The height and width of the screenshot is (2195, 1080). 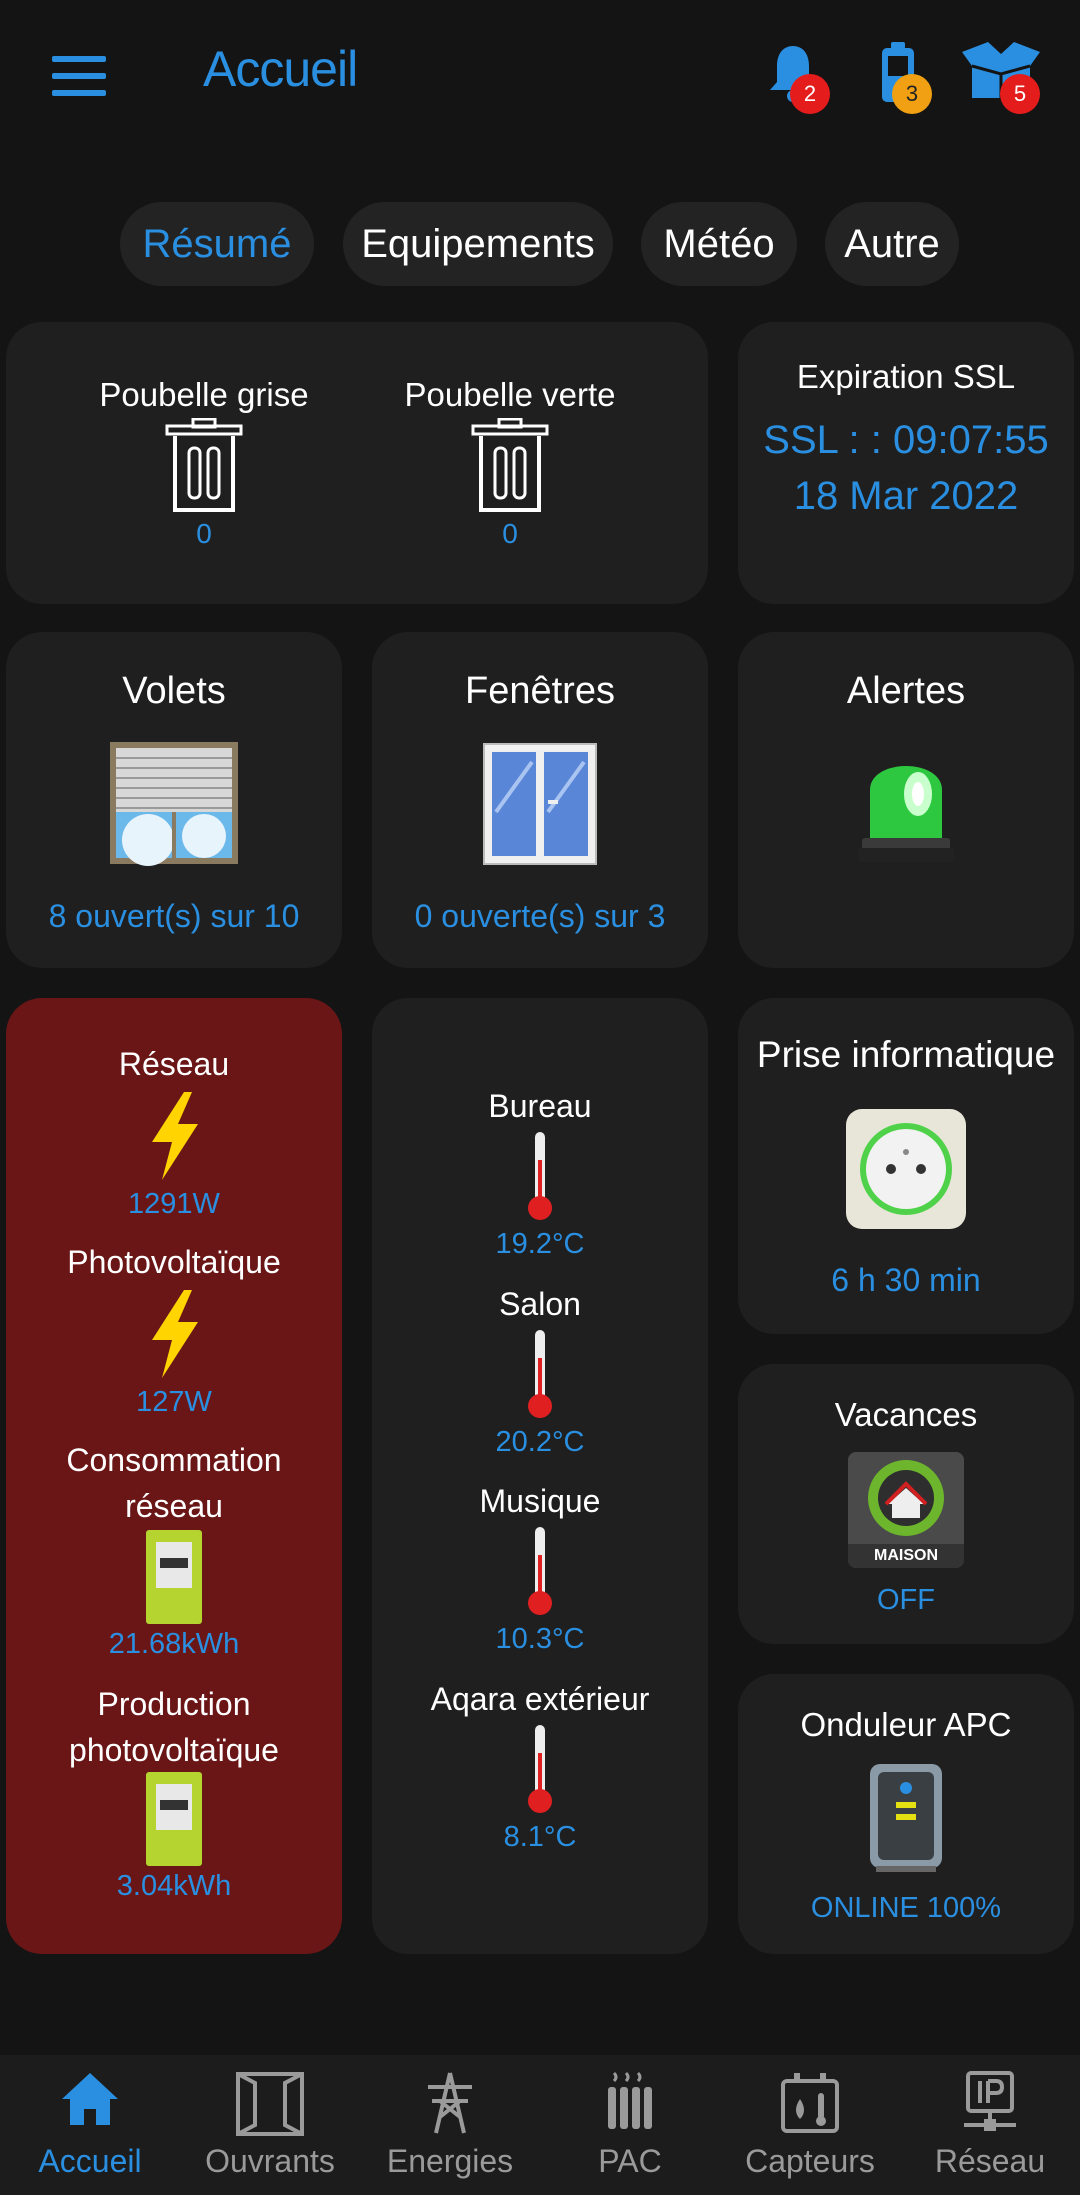 I want to click on poubelles-card: Poubelle grise 0 Poubelle verte 0, so click(x=357, y=463).